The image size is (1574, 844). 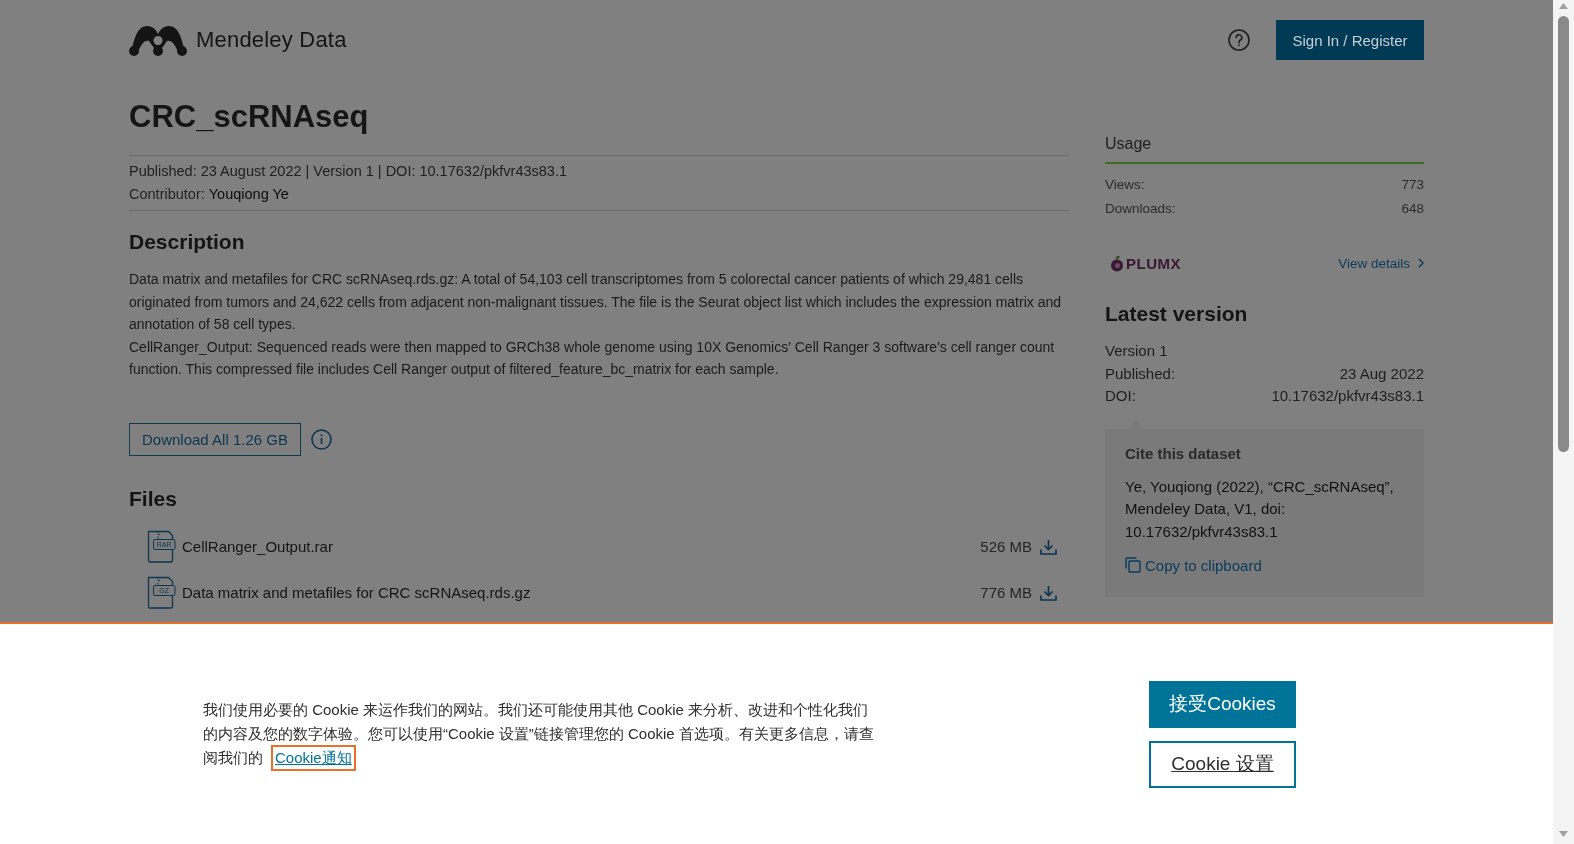 What do you see at coordinates (1421, 263) in the screenshot?
I see `chevron-right-icon` at bounding box center [1421, 263].